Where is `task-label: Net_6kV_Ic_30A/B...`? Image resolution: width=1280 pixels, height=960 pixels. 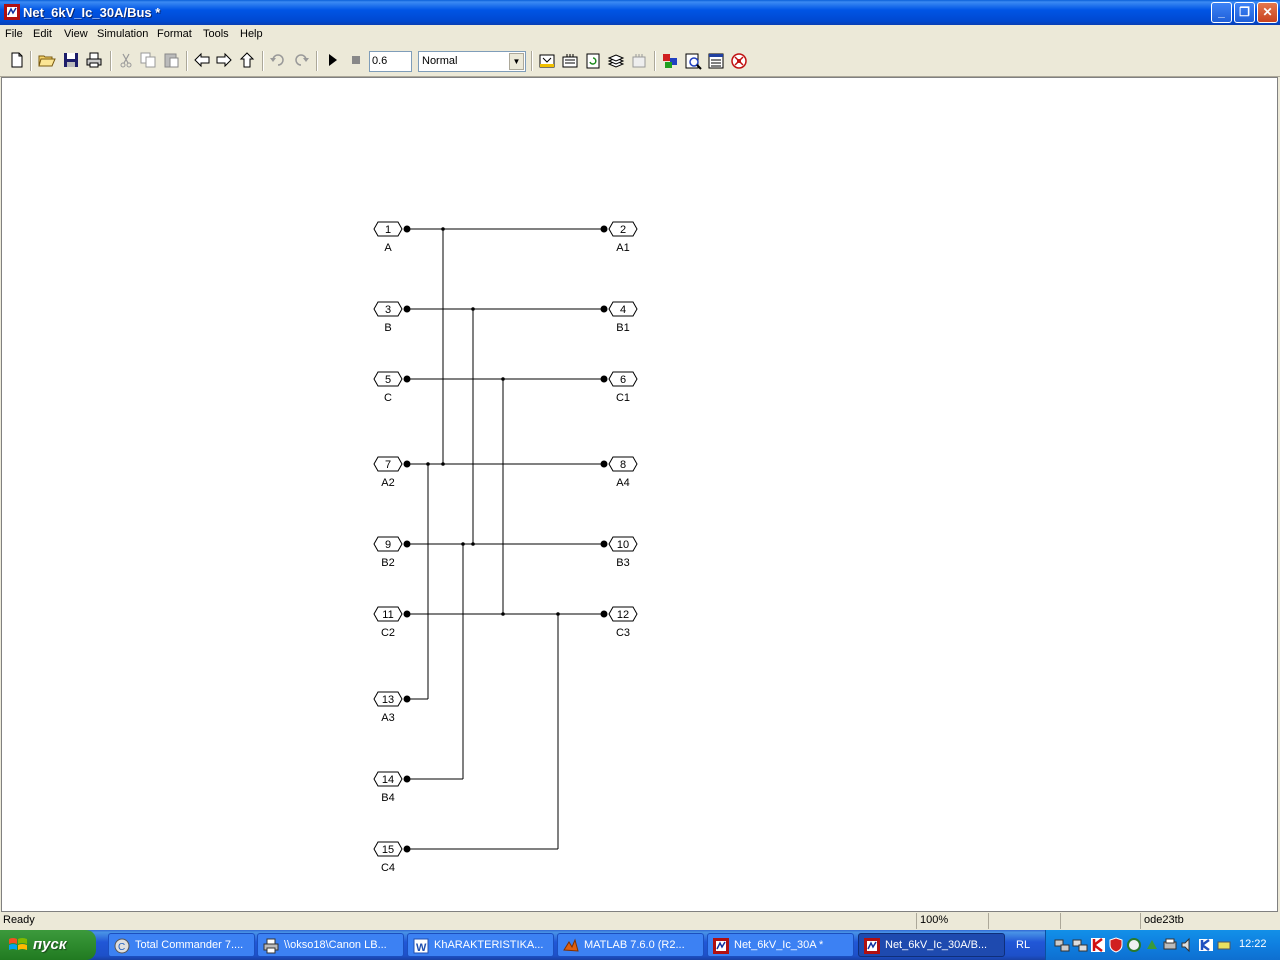 task-label: Net_6kV_Ic_30A/B... is located at coordinates (936, 945).